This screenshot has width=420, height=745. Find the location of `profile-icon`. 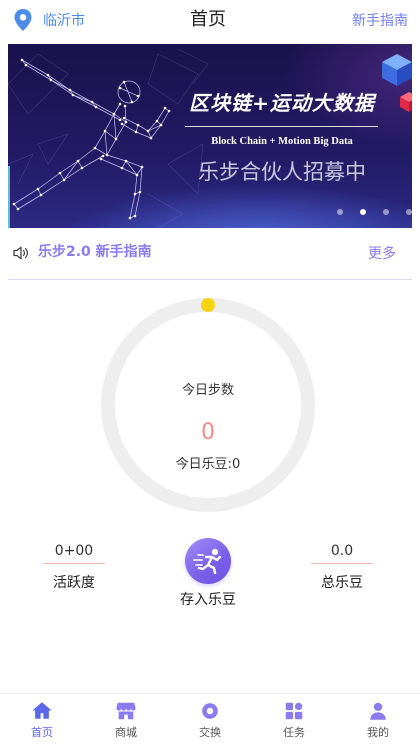

profile-icon is located at coordinates (378, 711).